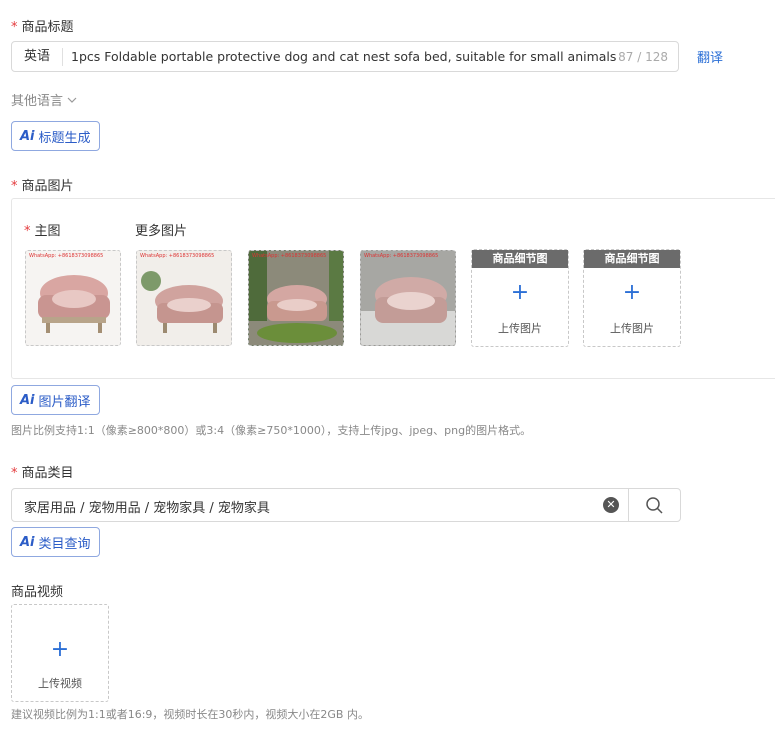 This screenshot has height=748, width=775. I want to click on upload-detail-image-1: 商品细节图 + 上传图片, so click(520, 298).